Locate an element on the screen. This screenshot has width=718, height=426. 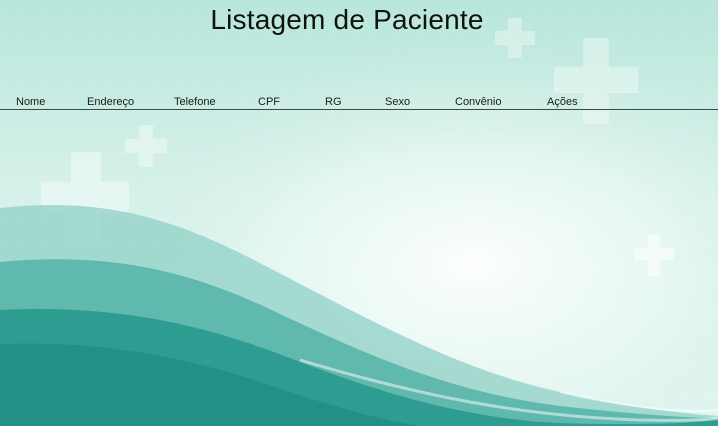
column-header-nome: Nome is located at coordinates (30, 102).